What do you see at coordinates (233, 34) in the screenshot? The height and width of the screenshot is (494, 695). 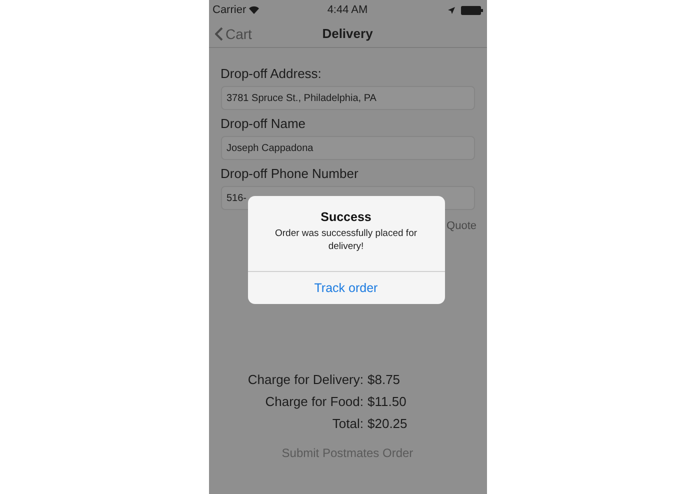 I see `back-button: Cart` at bounding box center [233, 34].